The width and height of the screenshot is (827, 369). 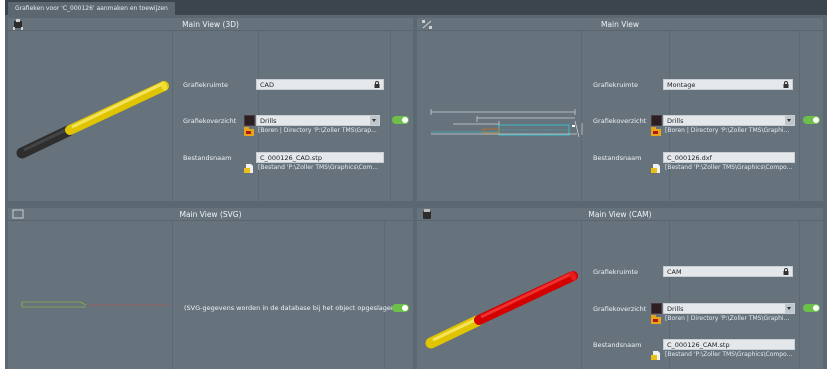 I want to click on panel-title: Main View (SVG), so click(x=210, y=214).